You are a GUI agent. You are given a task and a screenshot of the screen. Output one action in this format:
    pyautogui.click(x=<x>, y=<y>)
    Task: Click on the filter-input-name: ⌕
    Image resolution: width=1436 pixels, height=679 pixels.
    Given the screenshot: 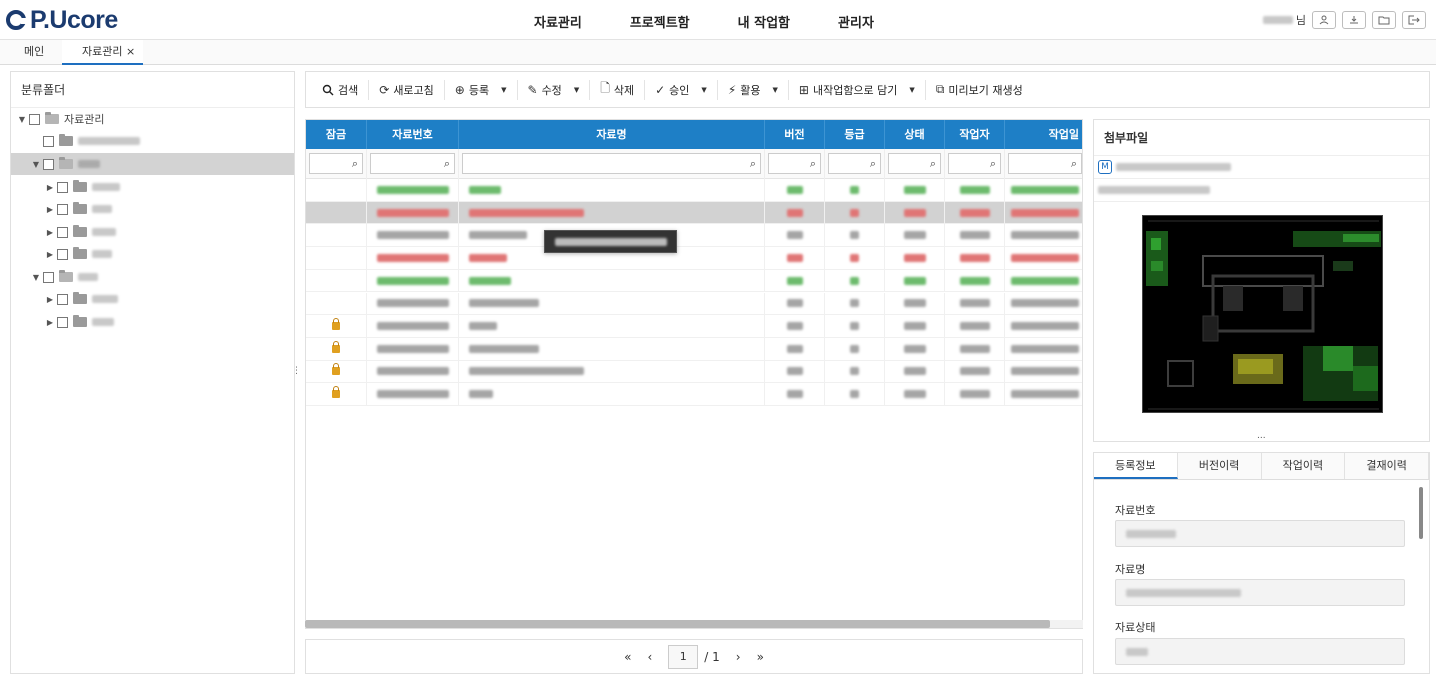 What is the action you would take?
    pyautogui.click(x=611, y=163)
    